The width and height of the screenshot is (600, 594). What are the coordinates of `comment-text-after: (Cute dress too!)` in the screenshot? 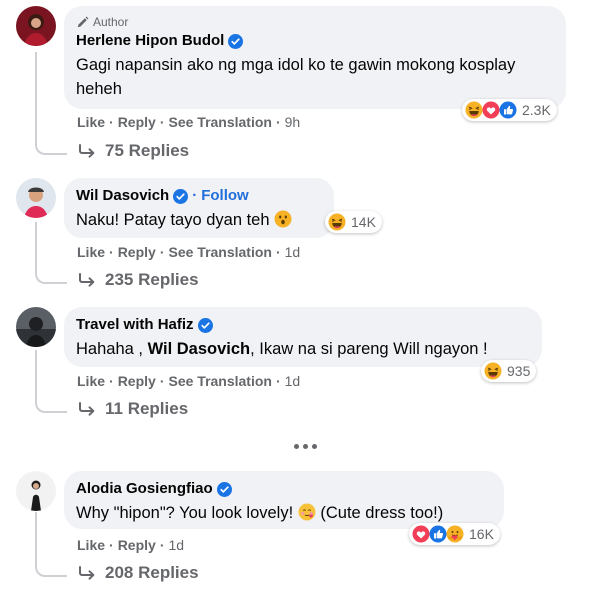 It's located at (382, 513).